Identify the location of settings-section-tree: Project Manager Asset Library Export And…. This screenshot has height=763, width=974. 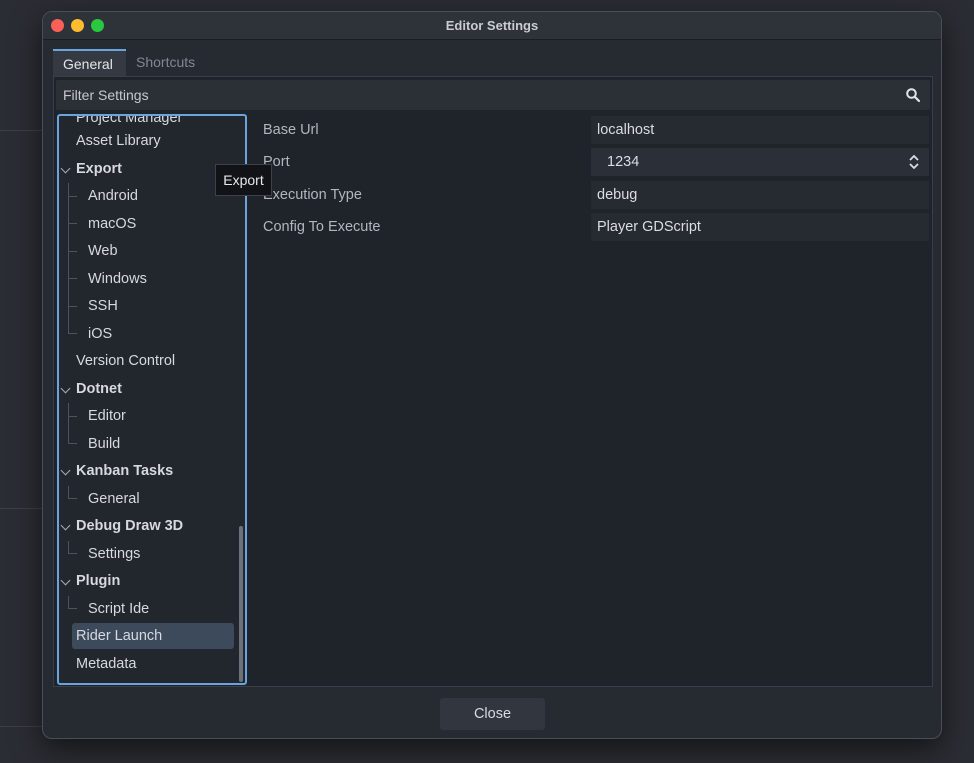
(152, 399).